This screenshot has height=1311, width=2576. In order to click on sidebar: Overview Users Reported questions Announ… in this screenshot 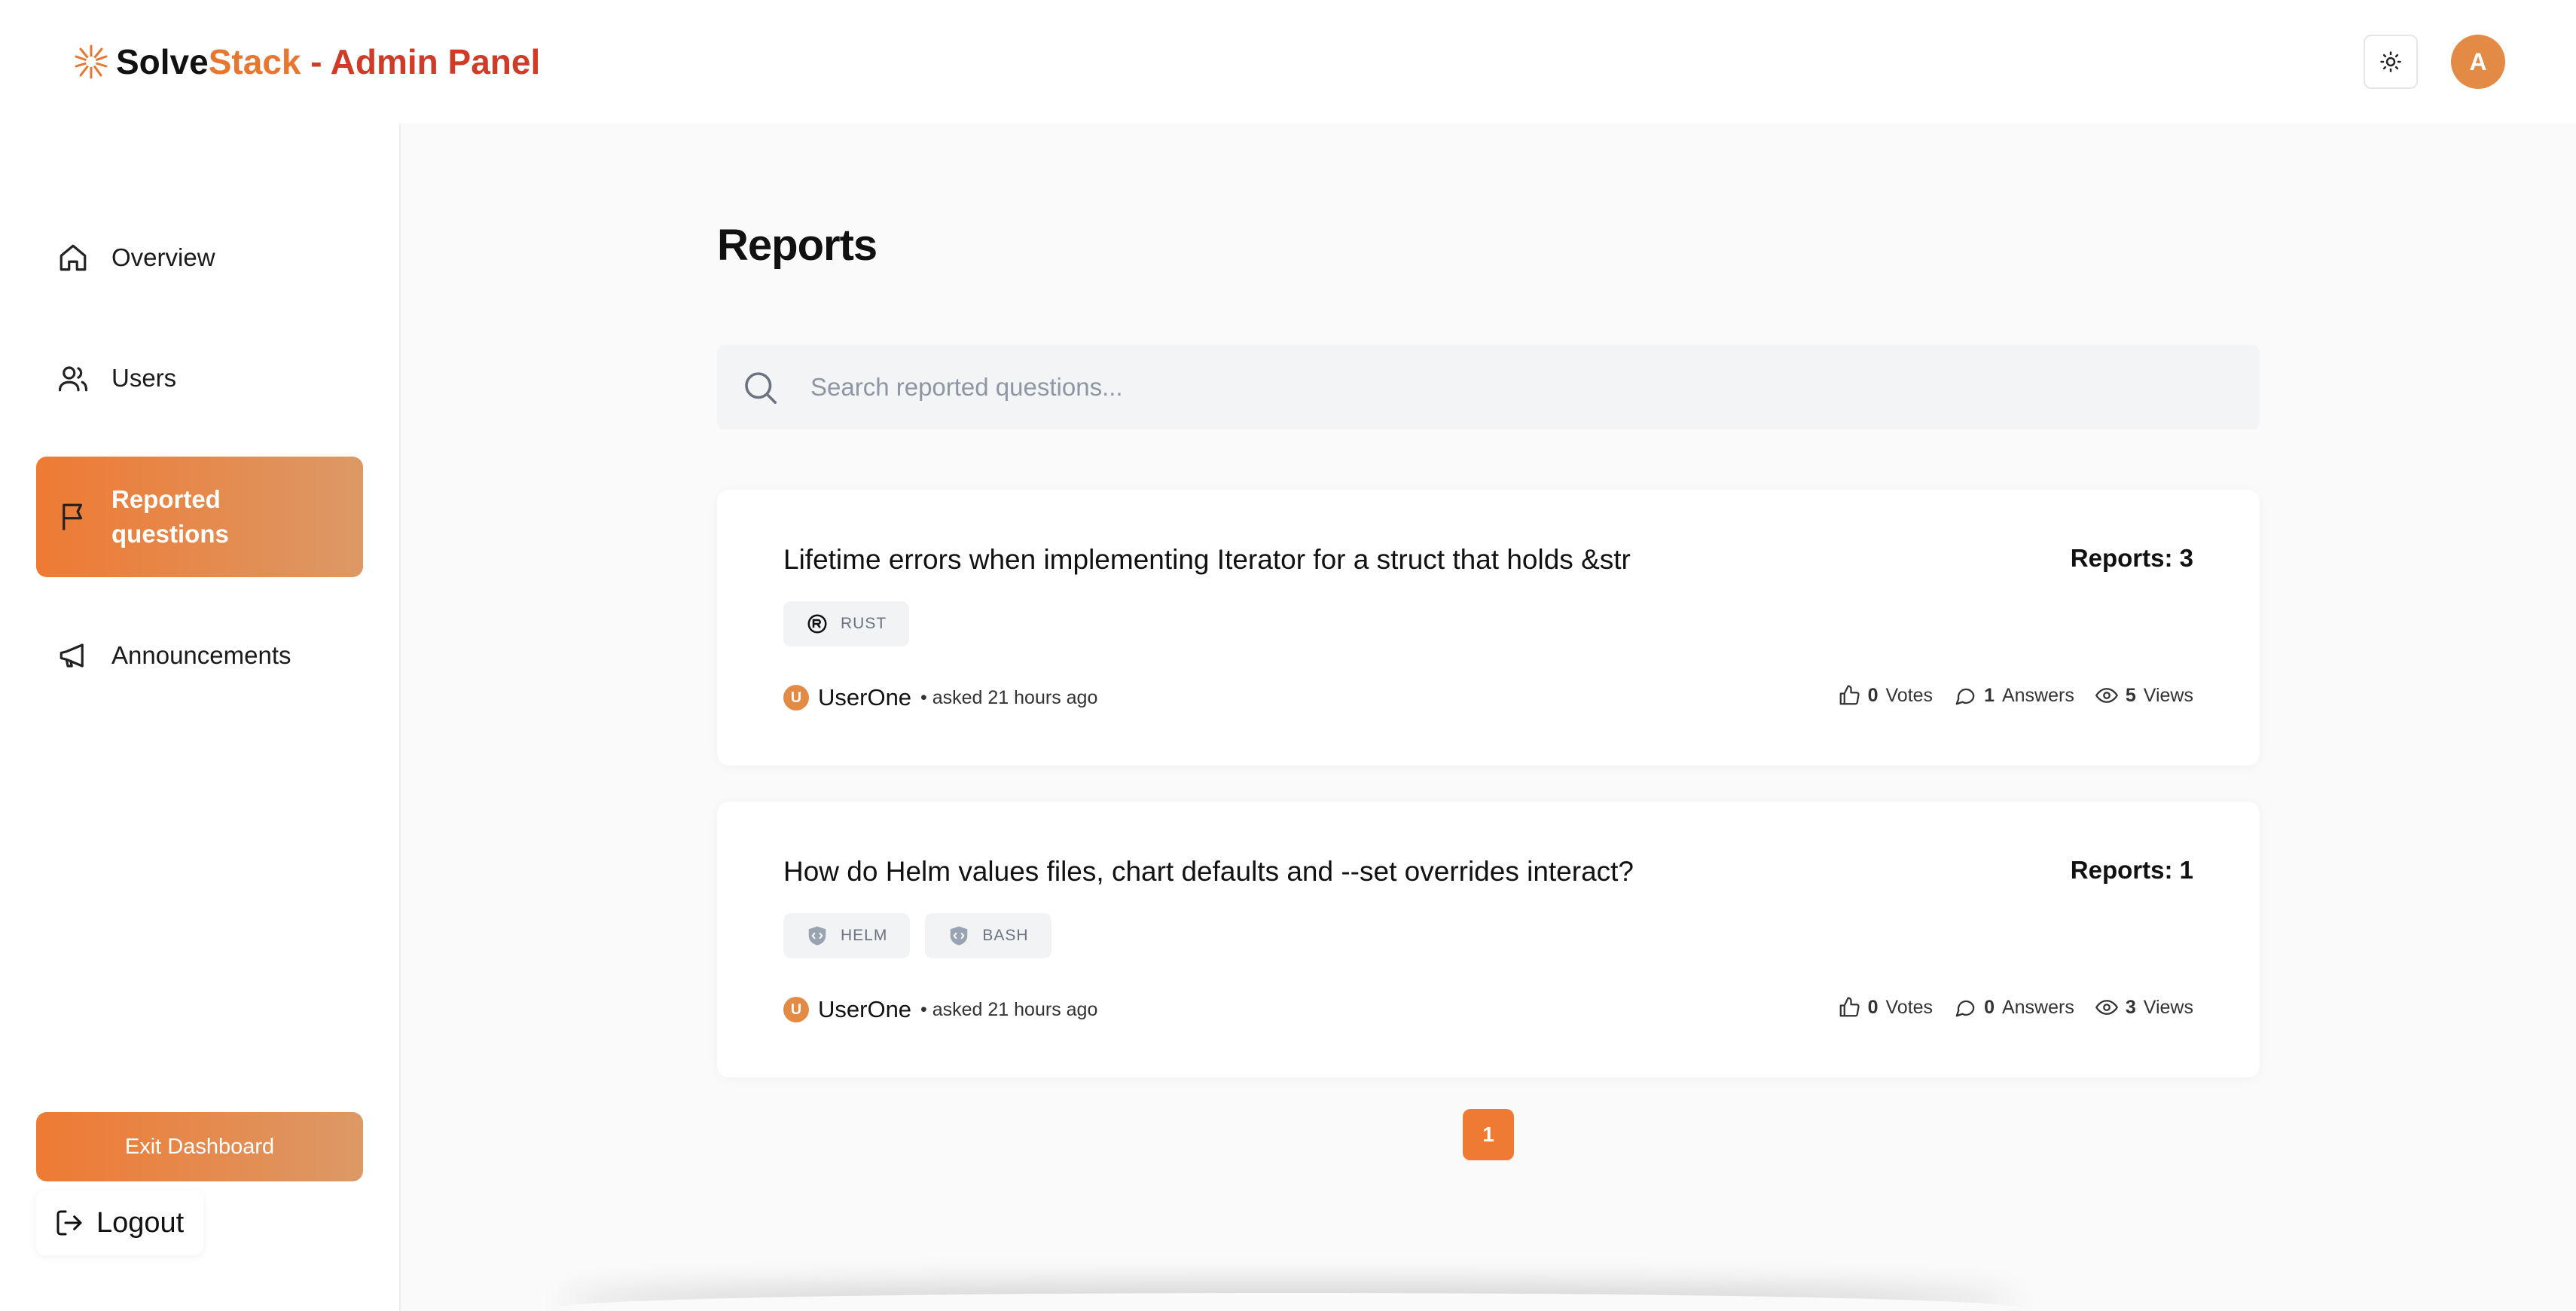, I will do `click(201, 717)`.